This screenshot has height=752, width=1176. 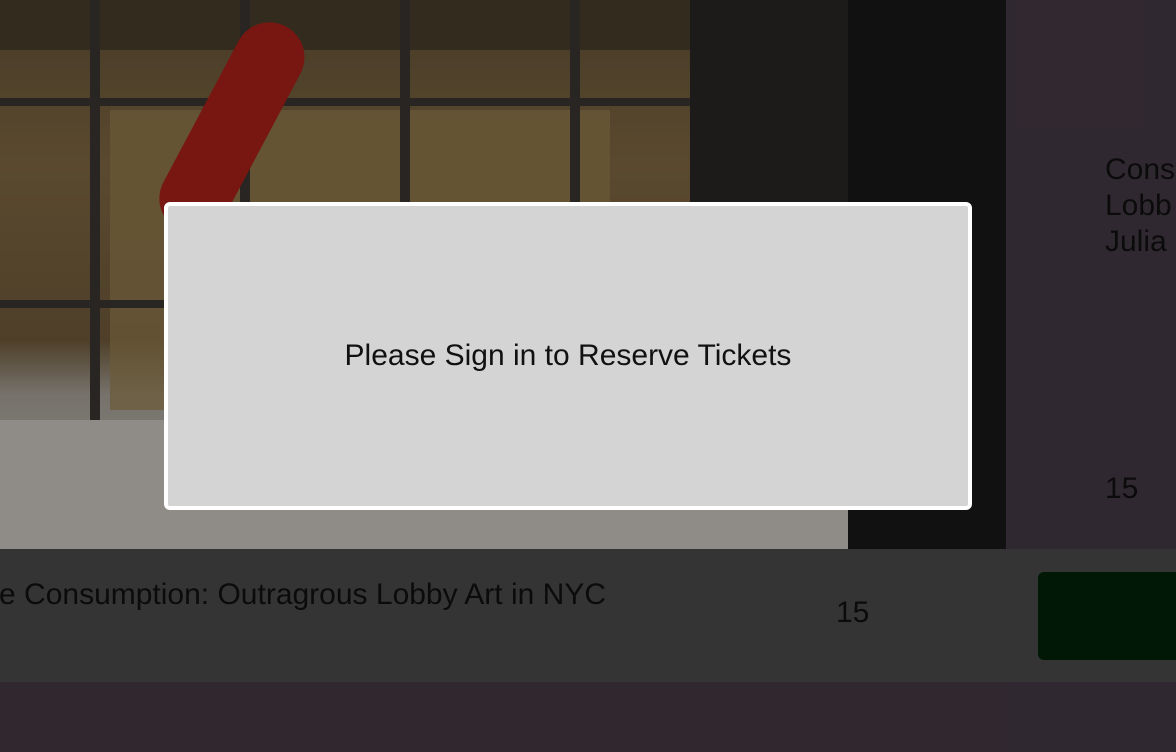 I want to click on modal-message: Please Sign in to Reserve Tickets, so click(x=568, y=355).